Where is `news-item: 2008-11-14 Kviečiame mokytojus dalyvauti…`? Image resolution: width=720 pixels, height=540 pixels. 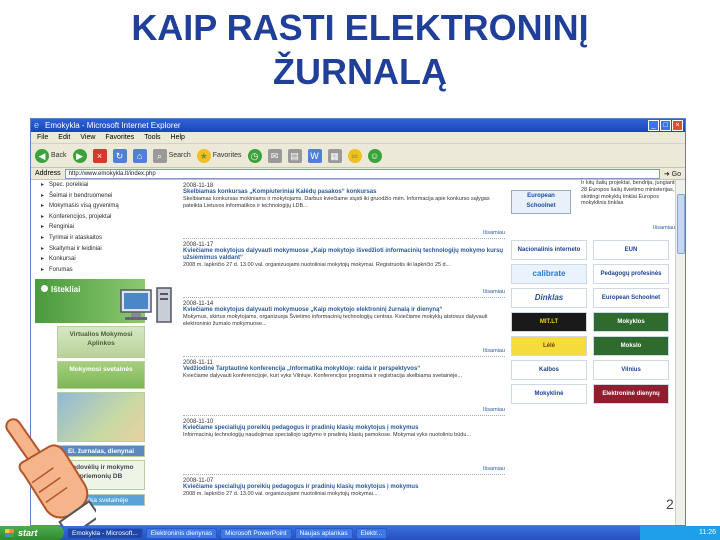 news-item: 2008-11-14 Kviečiame mokytojus dalyvauti… is located at coordinates (344, 327).